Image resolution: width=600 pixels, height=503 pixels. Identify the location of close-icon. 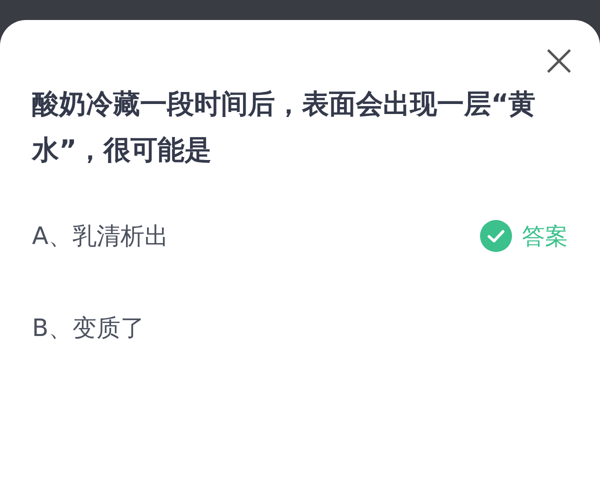
(559, 61).